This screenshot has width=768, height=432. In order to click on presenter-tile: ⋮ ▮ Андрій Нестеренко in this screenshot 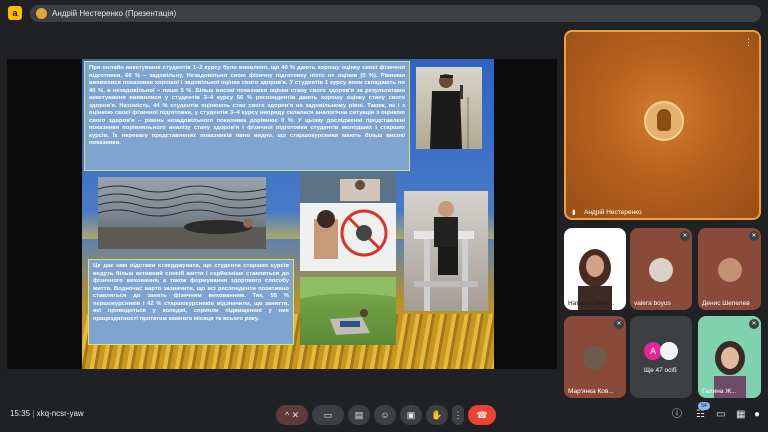, I will do `click(662, 125)`.